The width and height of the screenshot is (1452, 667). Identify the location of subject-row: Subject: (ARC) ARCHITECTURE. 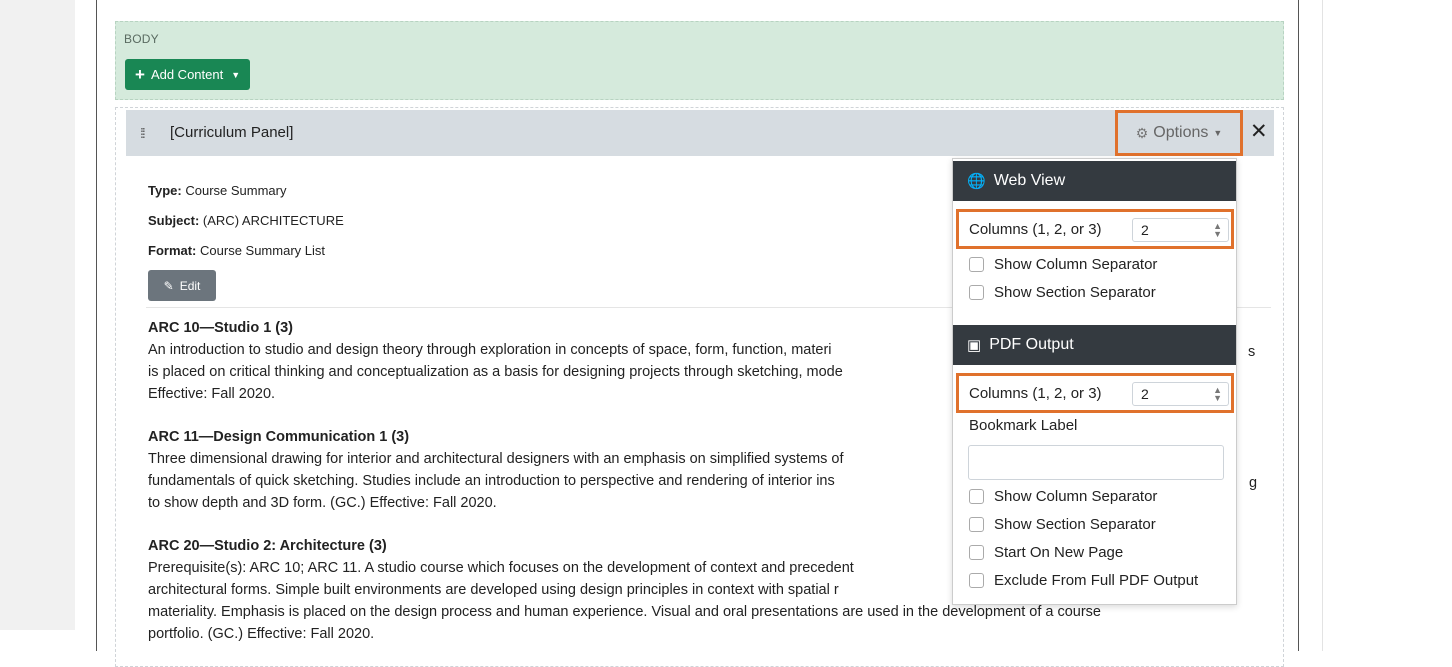
(246, 220).